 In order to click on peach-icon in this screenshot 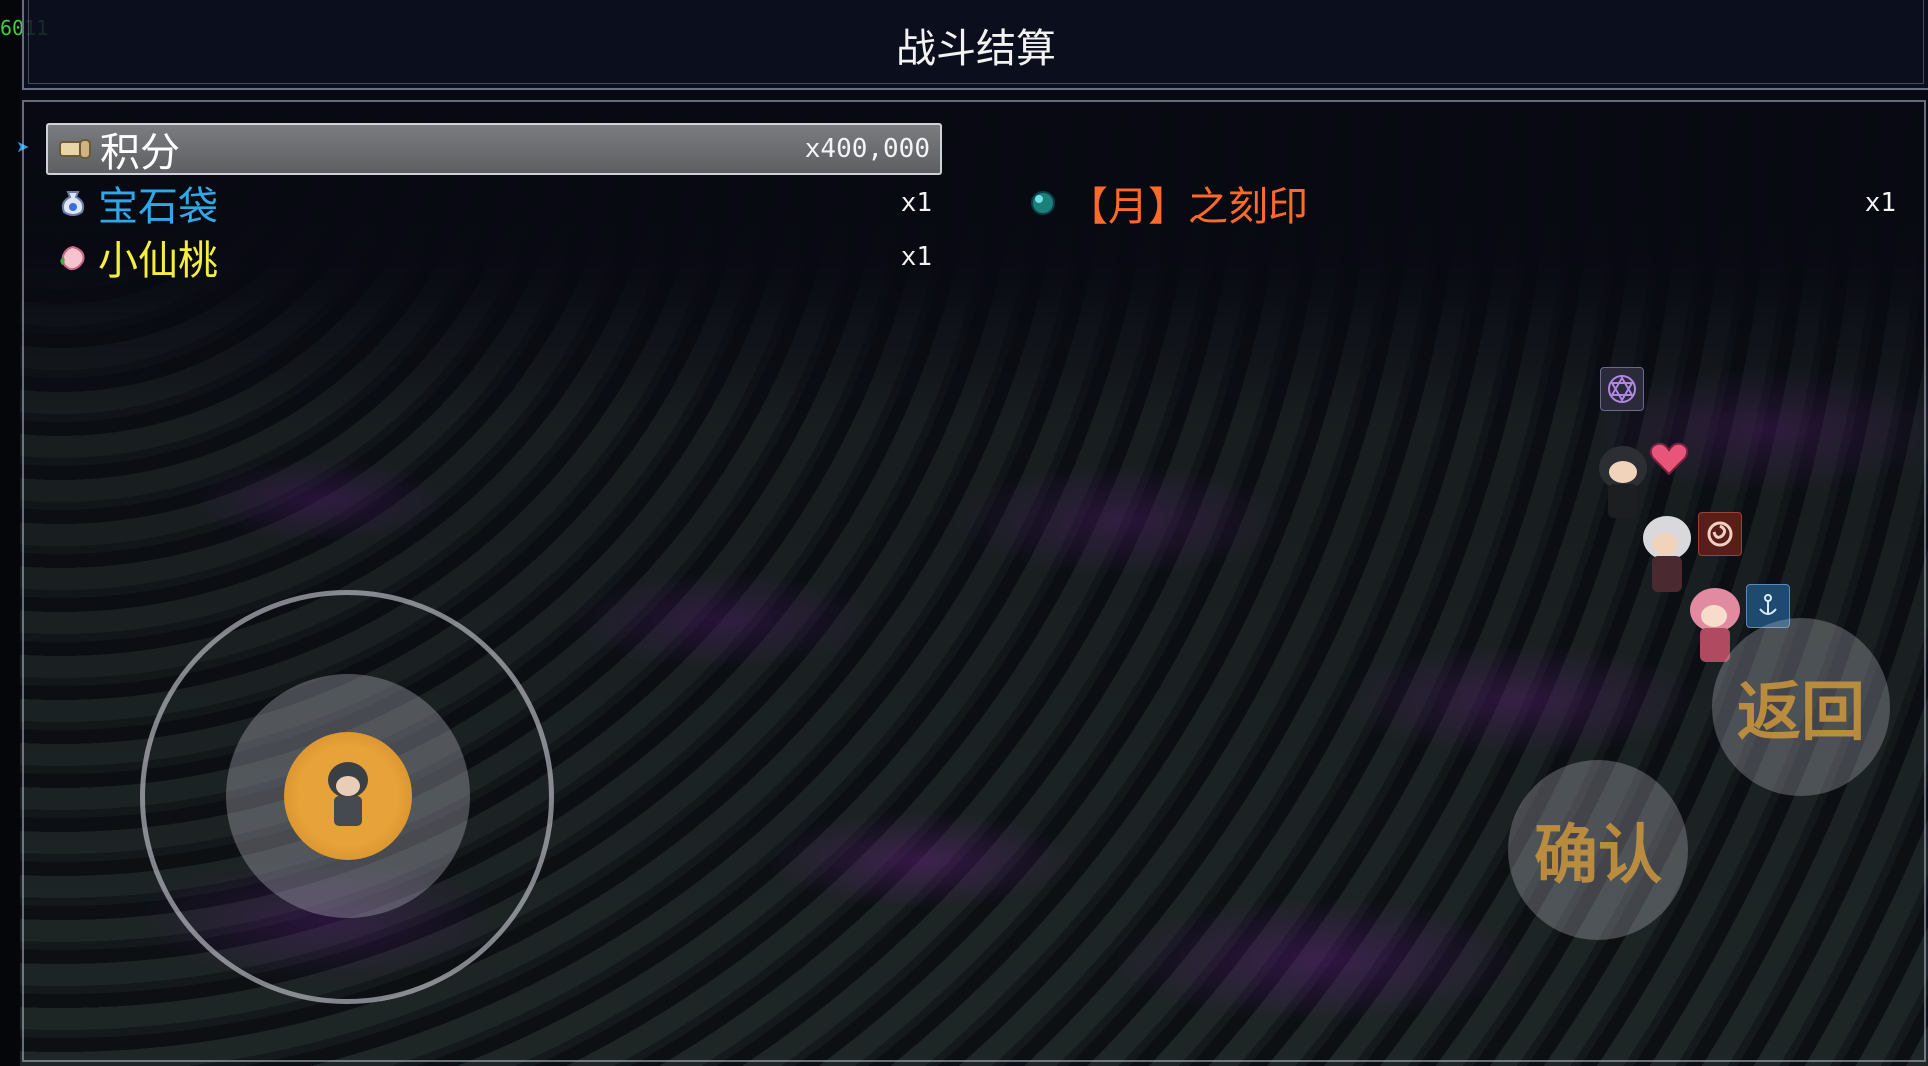, I will do `click(73, 257)`.